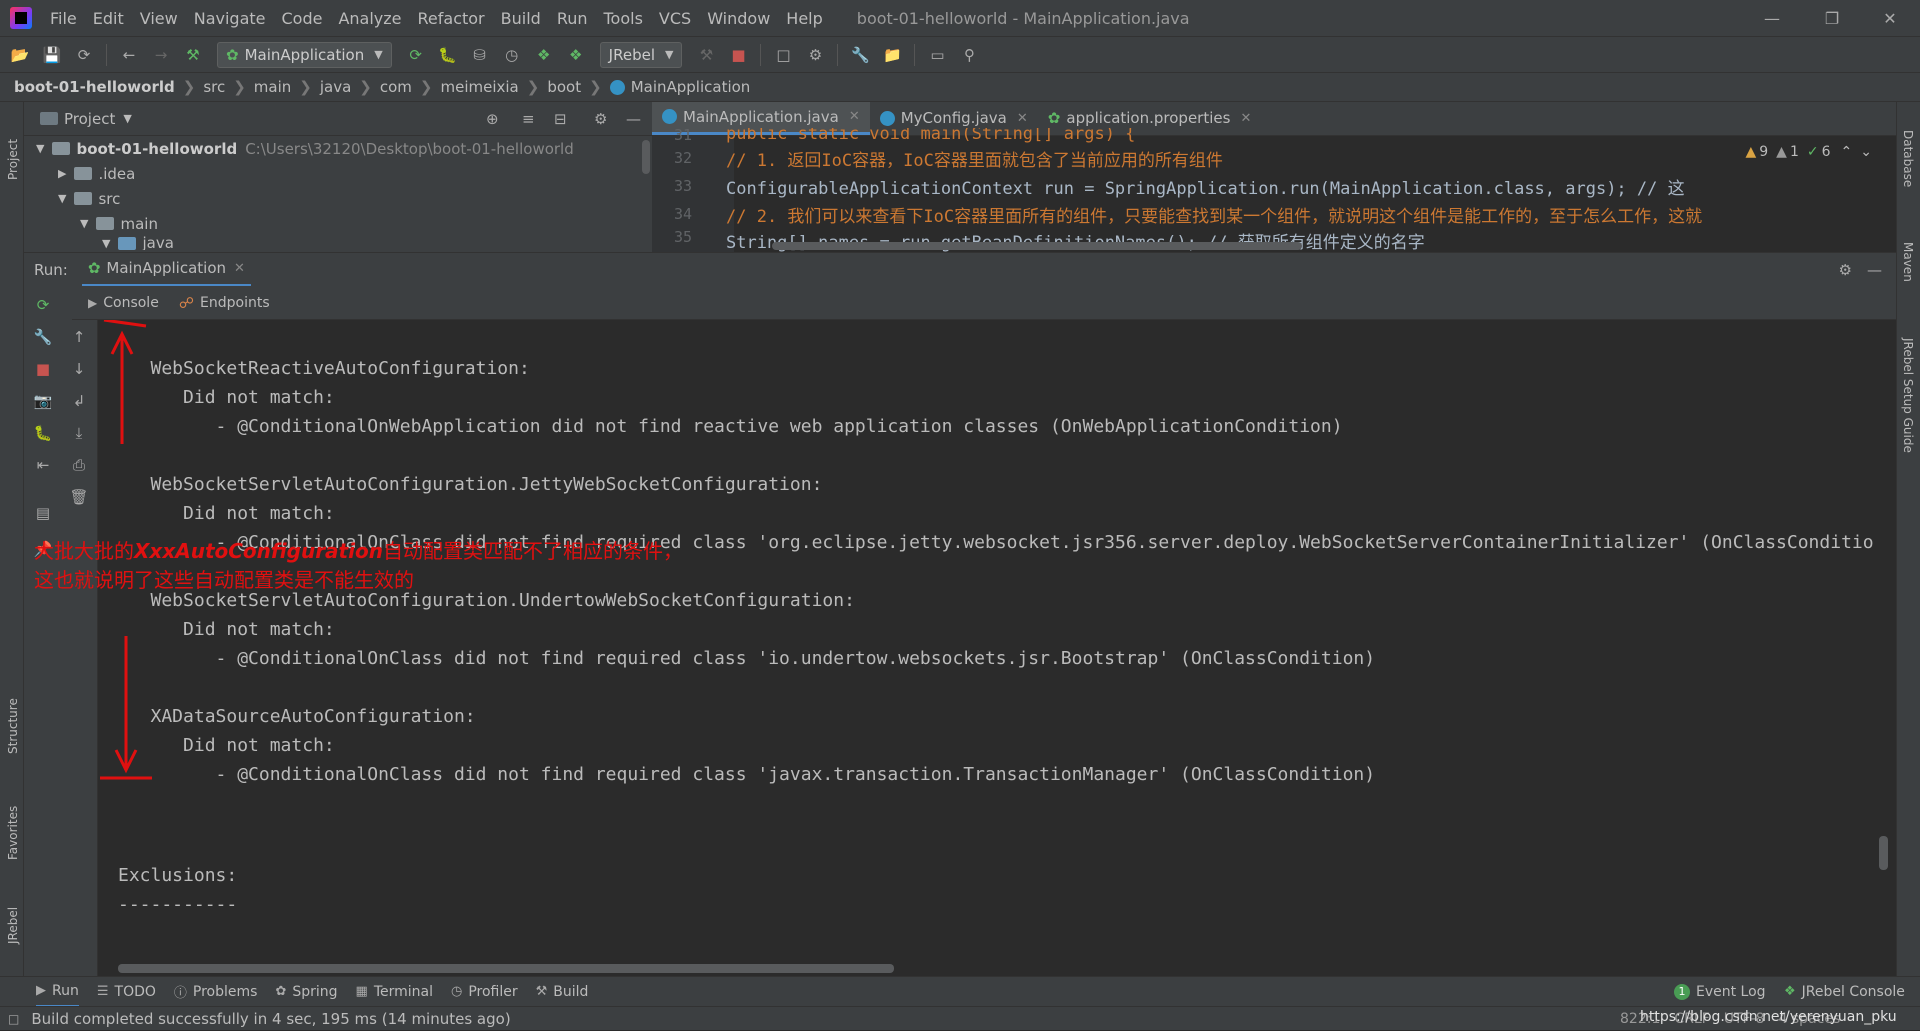  I want to click on jrebel-setup-guide-button: JRebel Setup Guide, so click(1908, 395).